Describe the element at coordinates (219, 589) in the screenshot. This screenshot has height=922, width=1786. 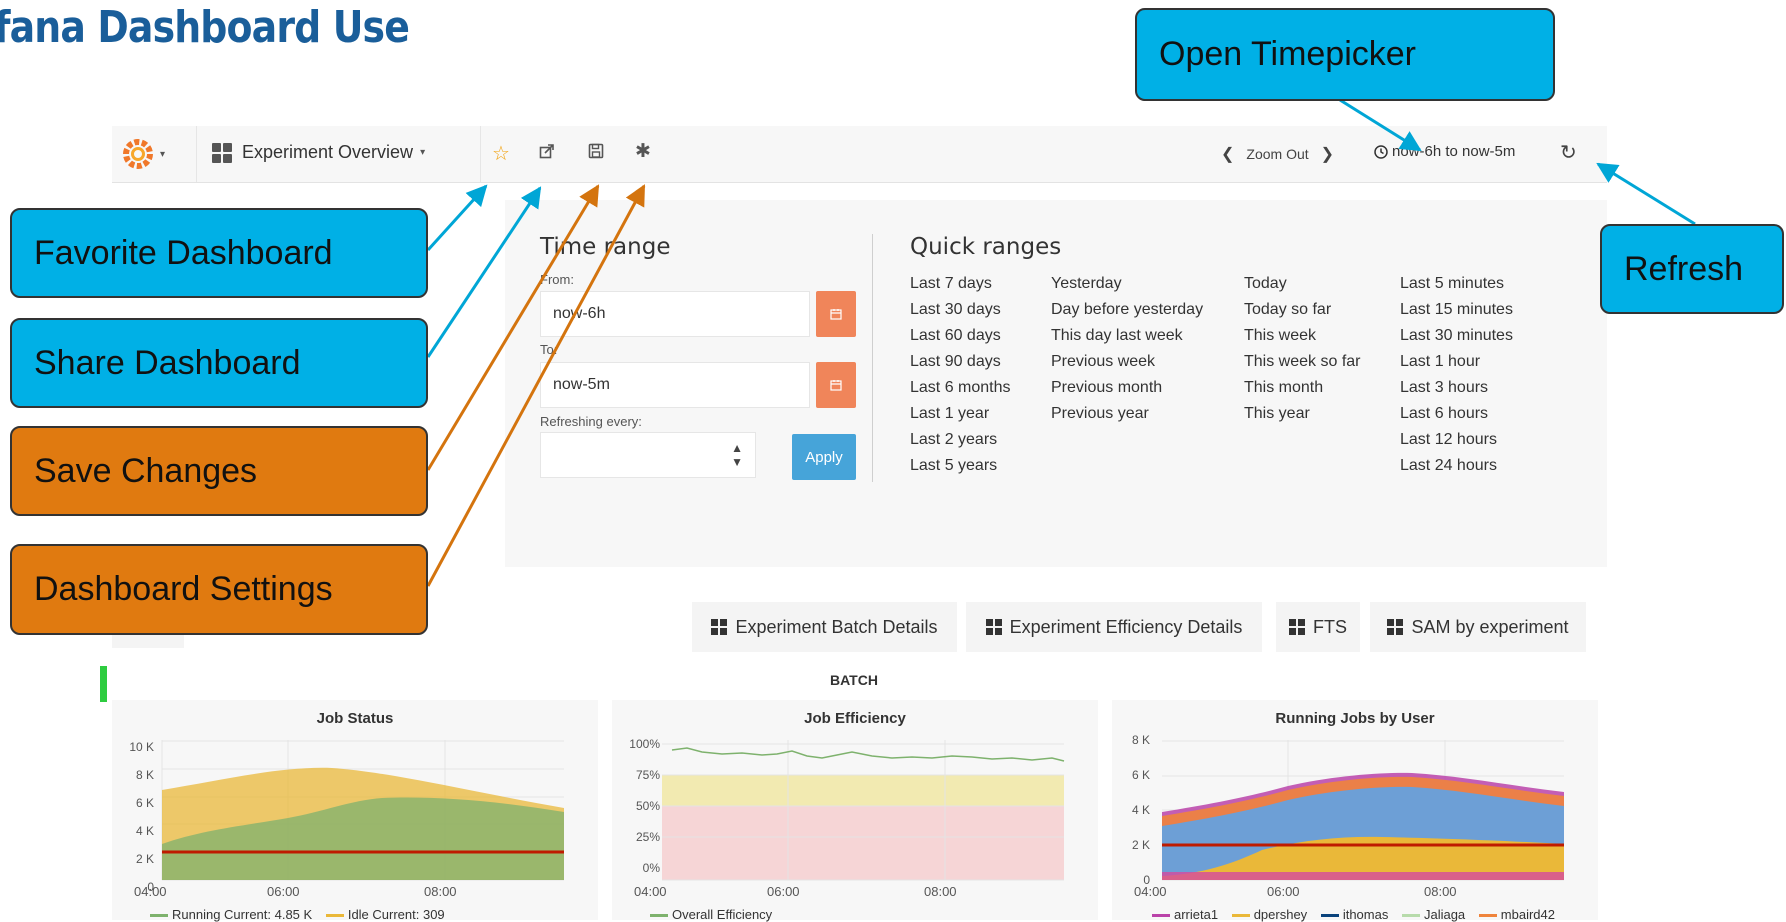
I see `callout-dashboard-settings: Dashboard Settings` at that location.